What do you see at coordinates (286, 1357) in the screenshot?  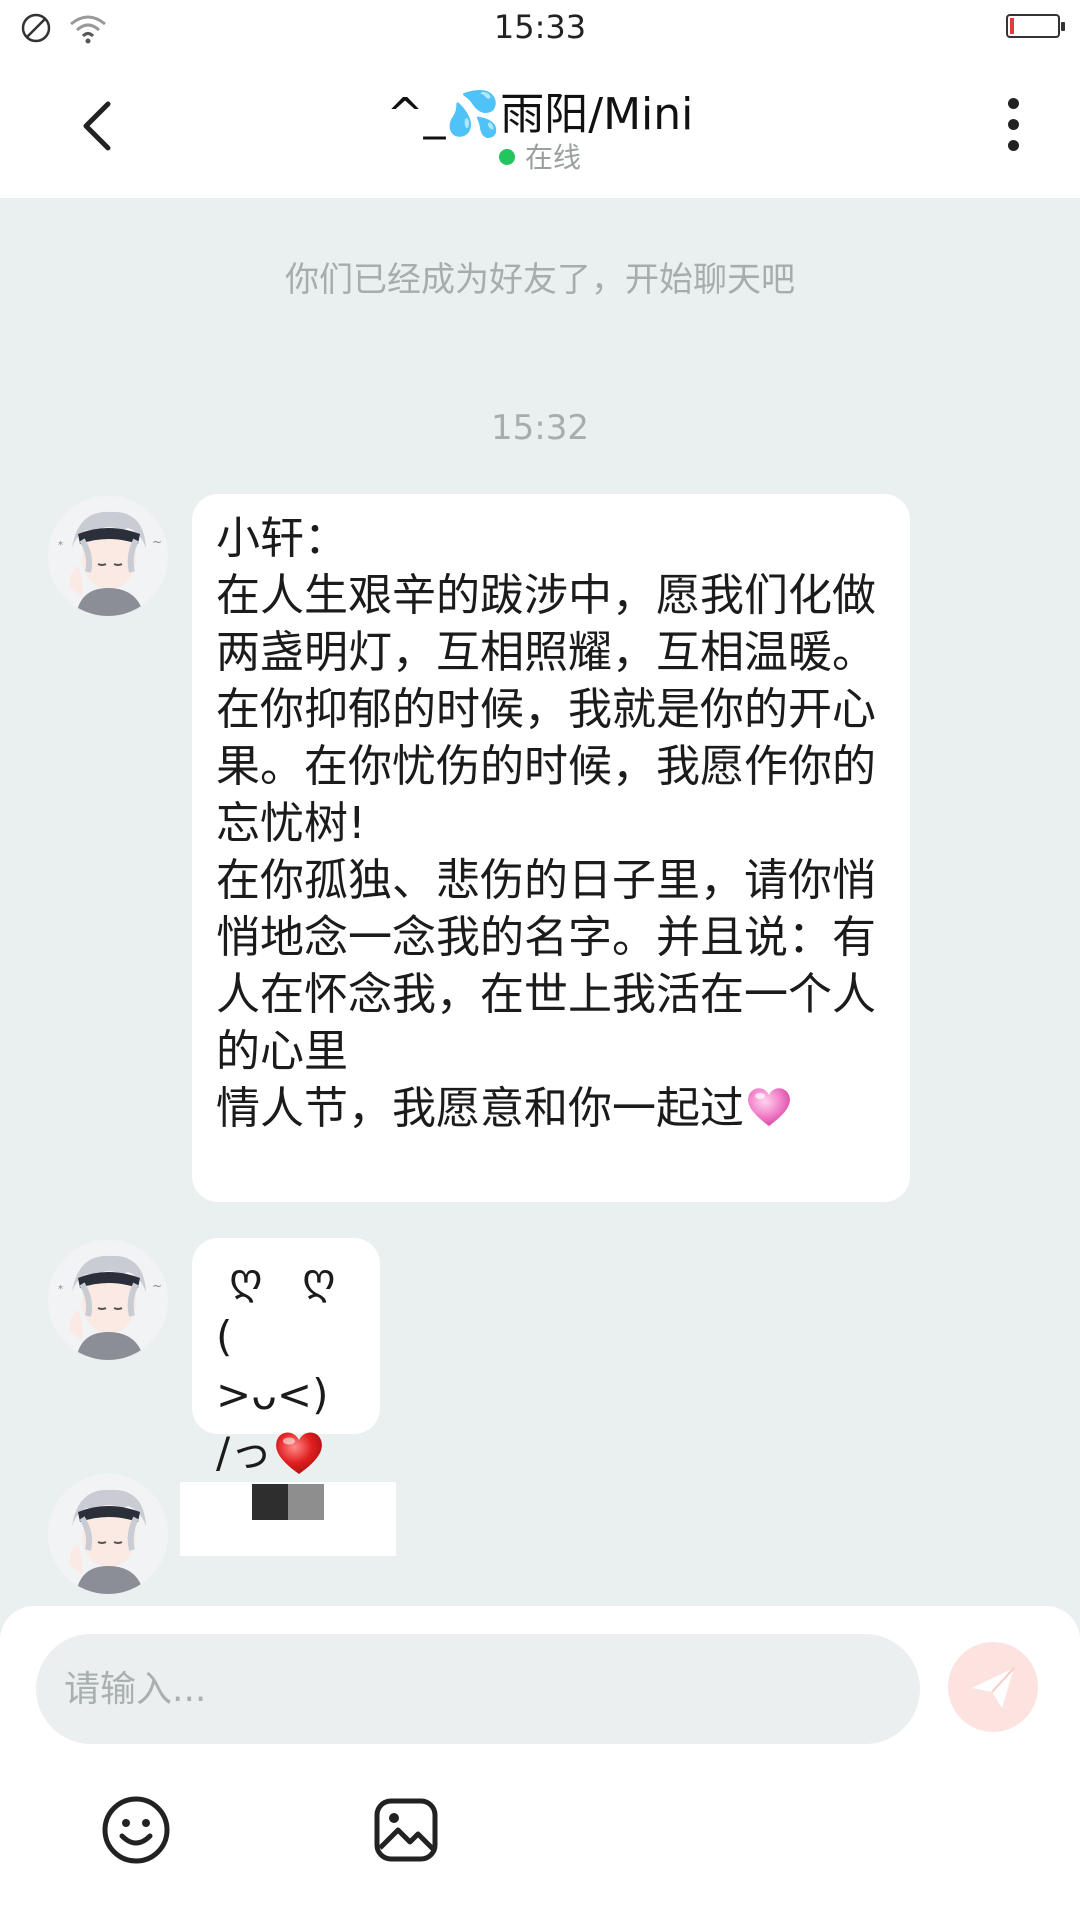 I see `message-bubble: ღ ღ ( >ᴗ<) /っ` at bounding box center [286, 1357].